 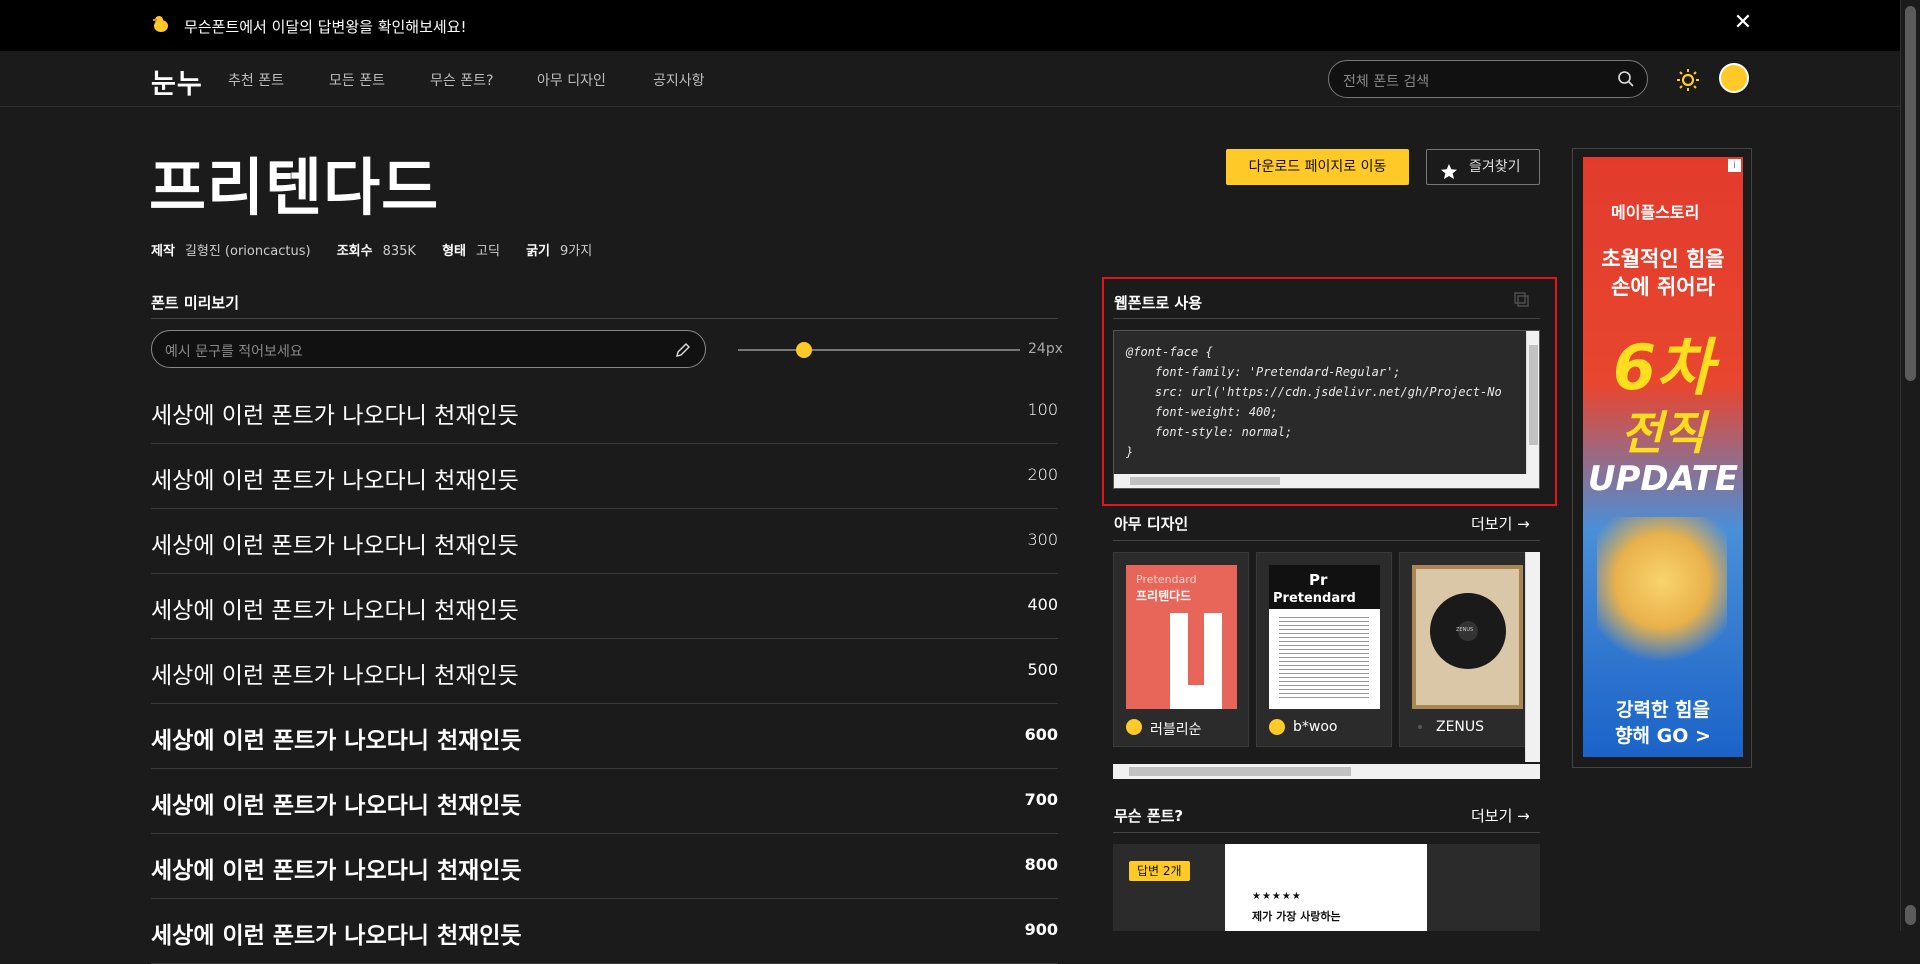 What do you see at coordinates (1158, 303) in the screenshot?
I see `webfont-heading: 웹폰트로 사용` at bounding box center [1158, 303].